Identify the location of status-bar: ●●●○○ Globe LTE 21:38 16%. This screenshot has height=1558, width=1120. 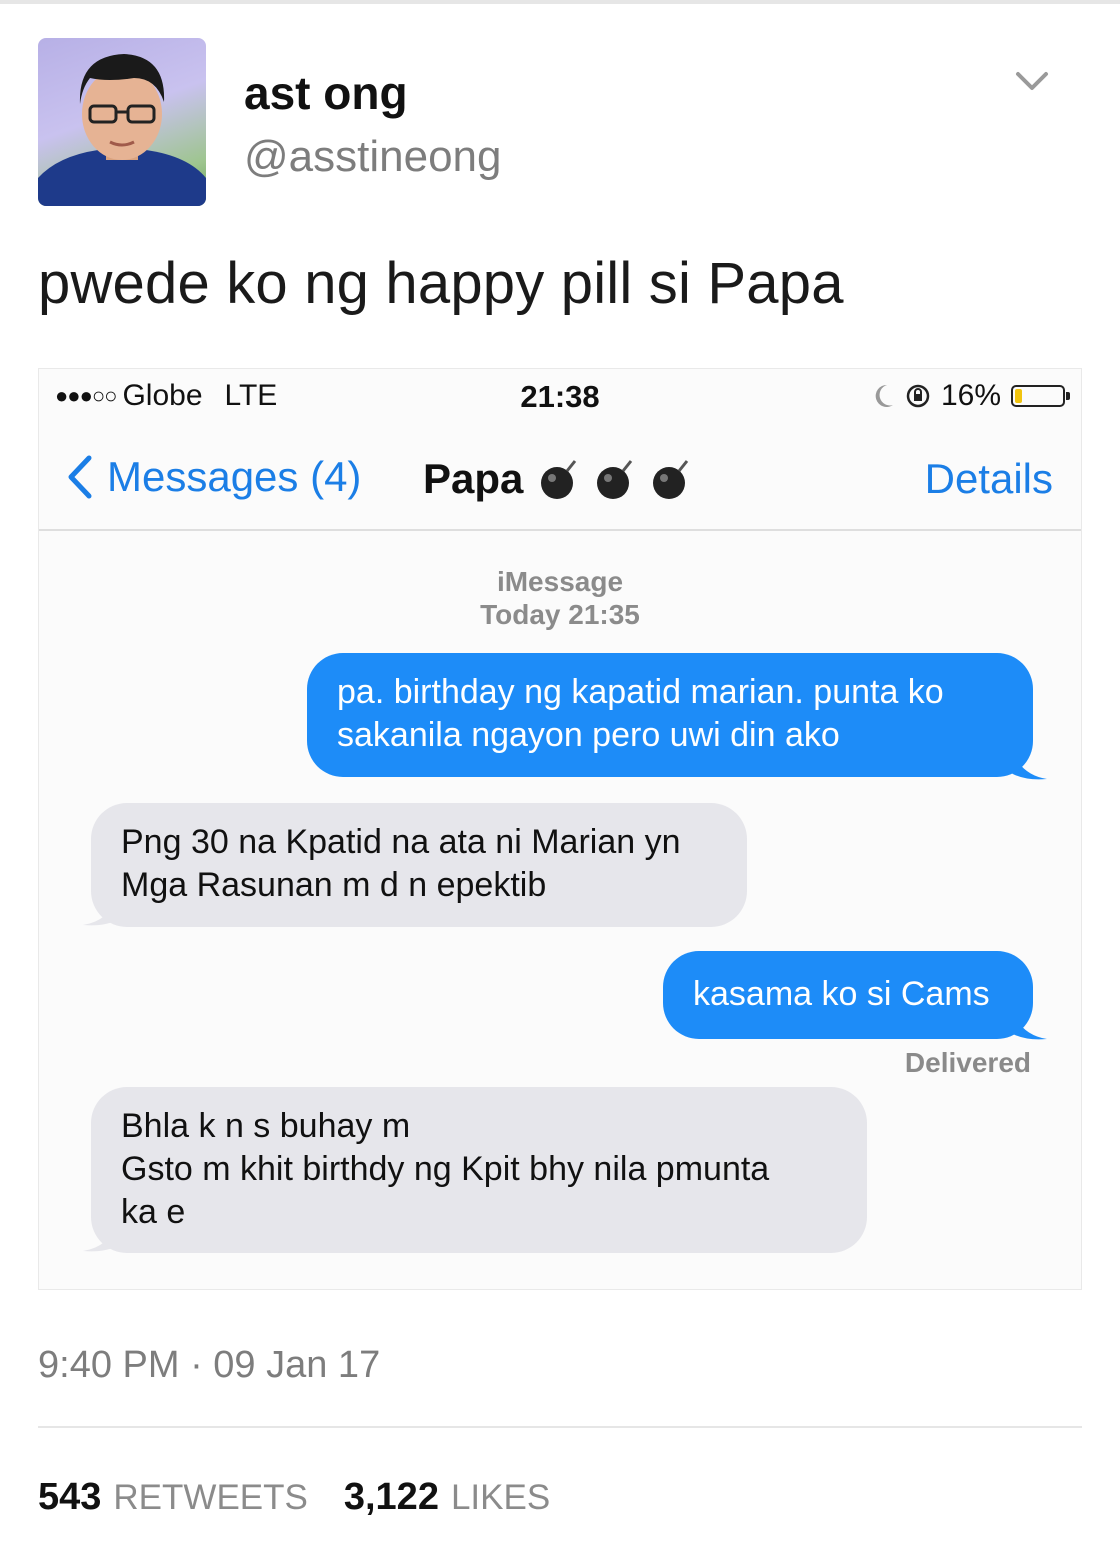
(560, 397).